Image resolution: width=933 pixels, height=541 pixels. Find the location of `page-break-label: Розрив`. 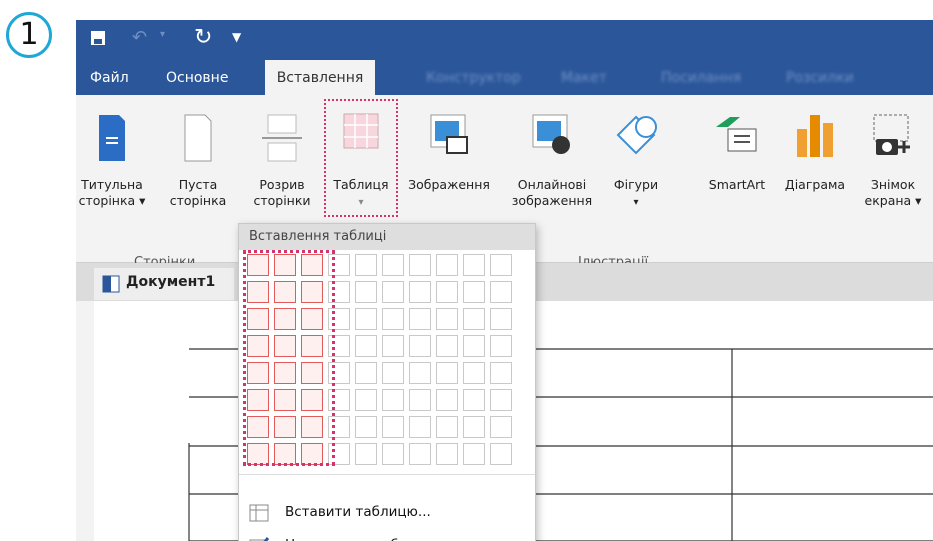

page-break-label: Розрив is located at coordinates (282, 184).